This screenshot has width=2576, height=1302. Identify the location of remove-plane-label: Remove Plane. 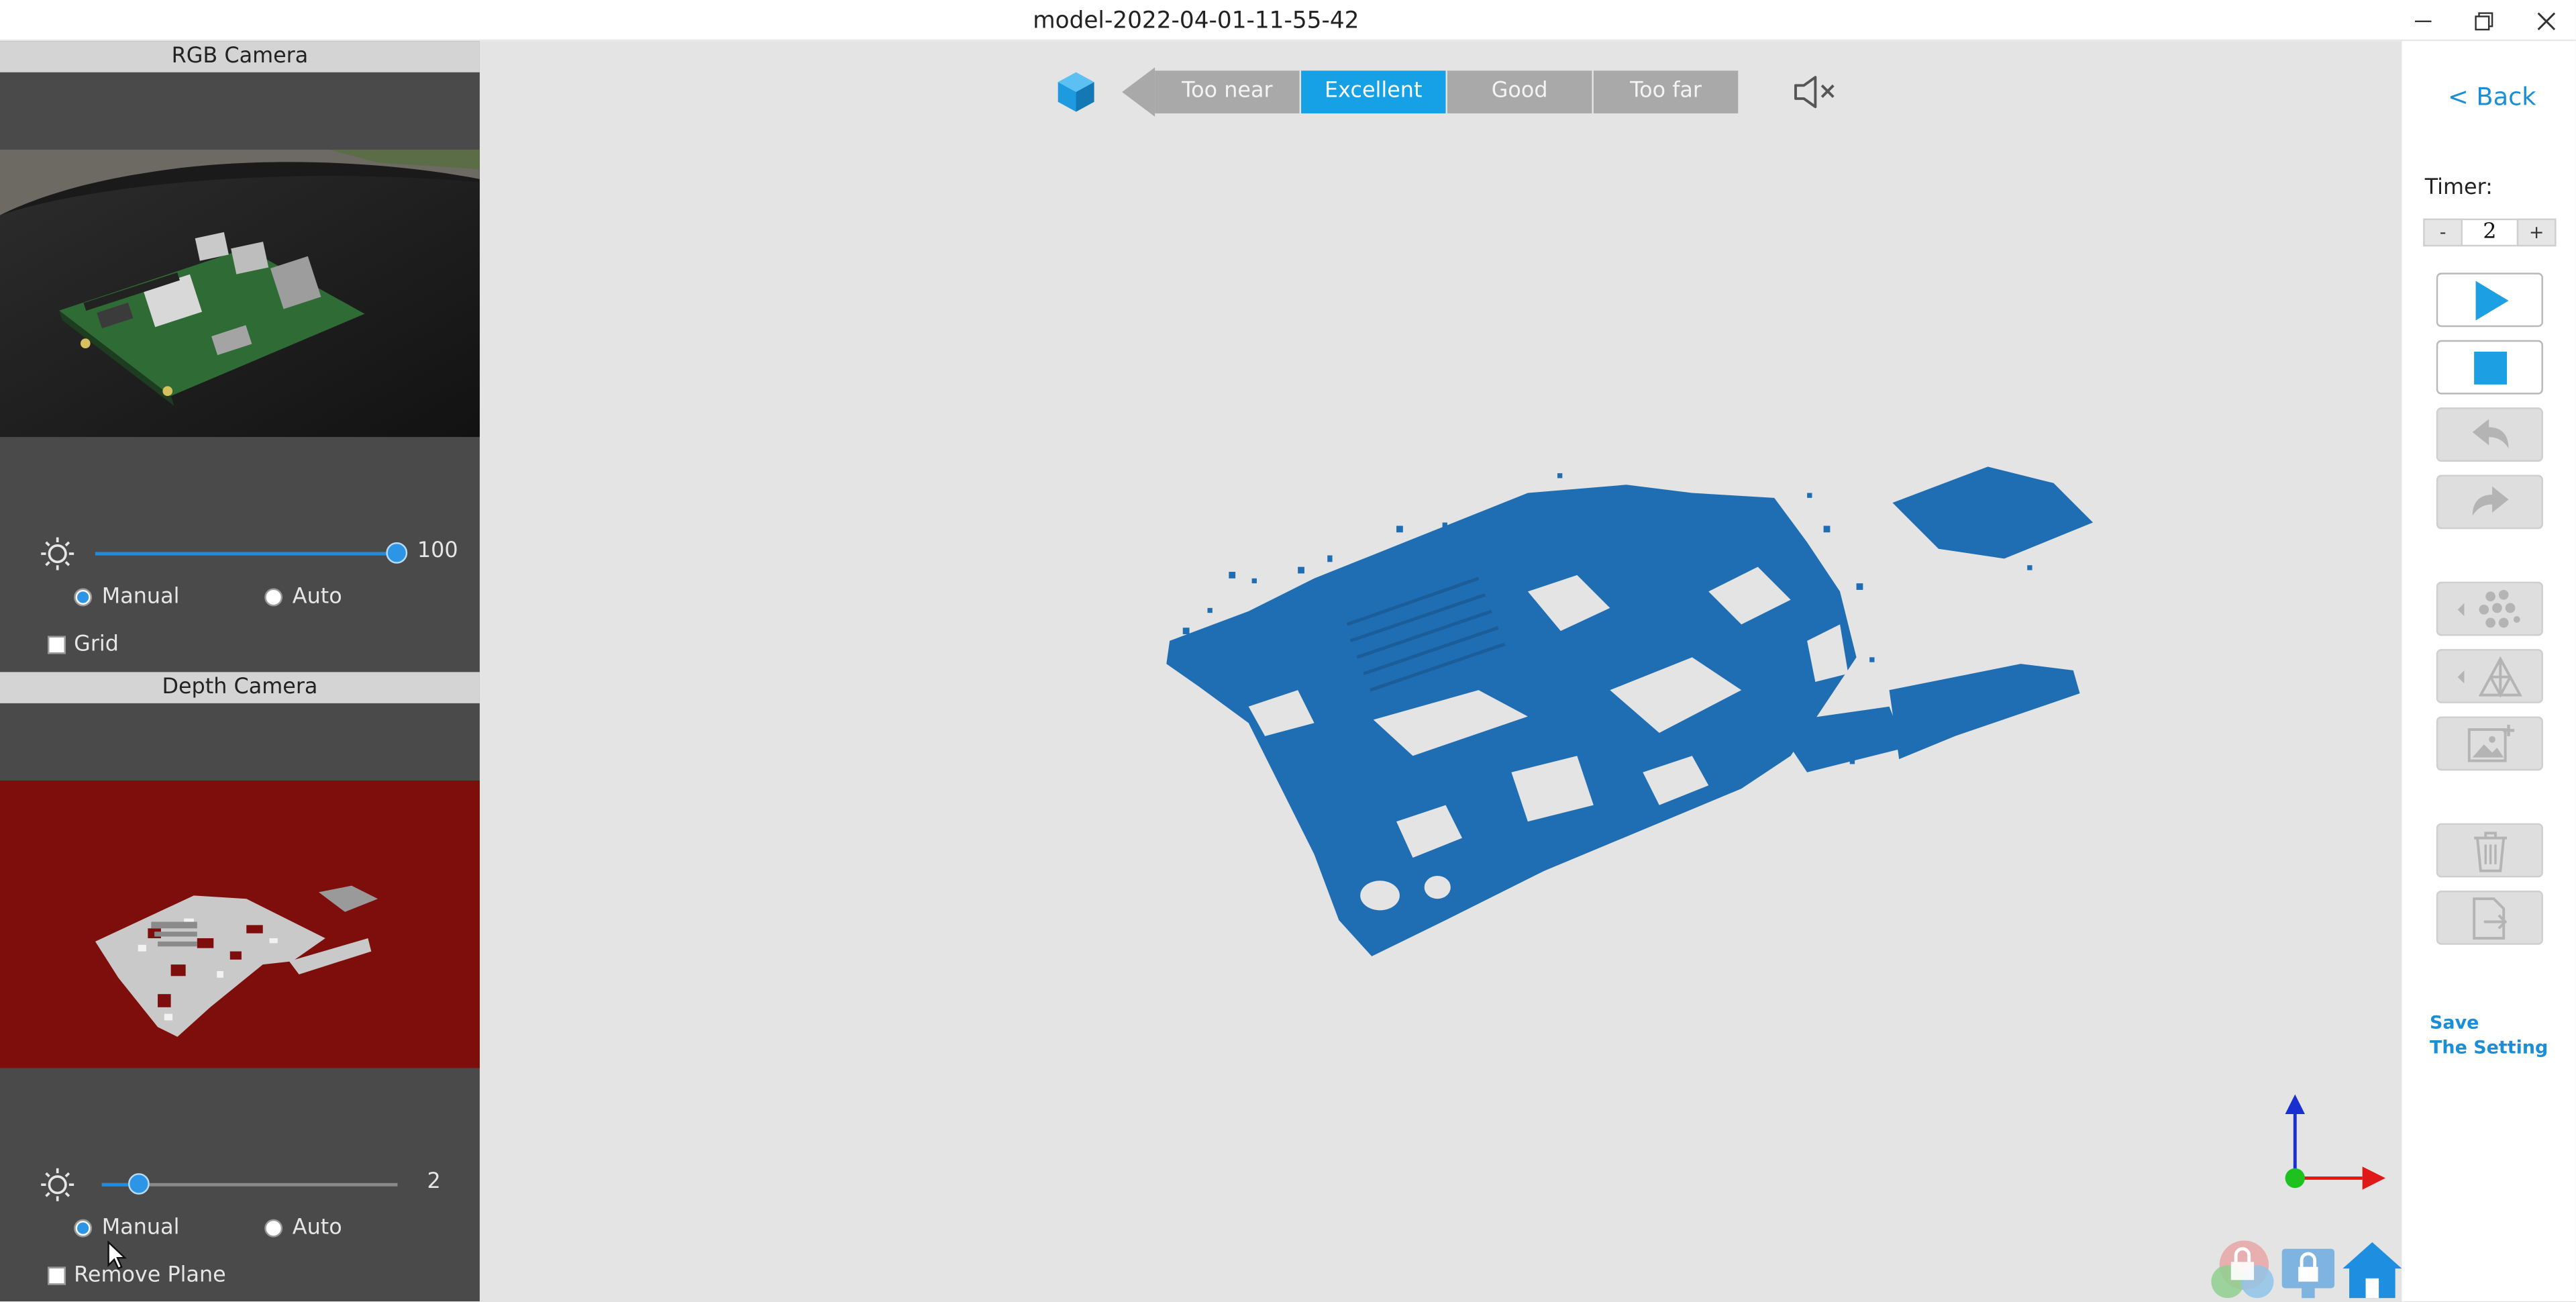
(150, 1276).